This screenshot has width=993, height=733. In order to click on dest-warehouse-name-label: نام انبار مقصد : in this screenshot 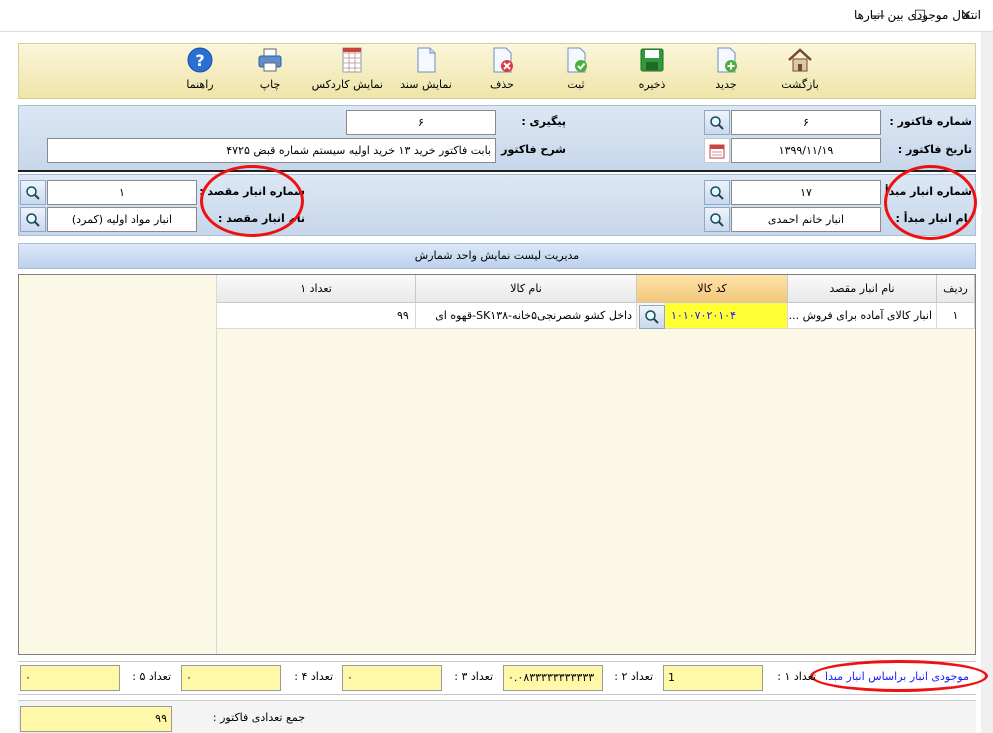, I will do `click(261, 218)`.